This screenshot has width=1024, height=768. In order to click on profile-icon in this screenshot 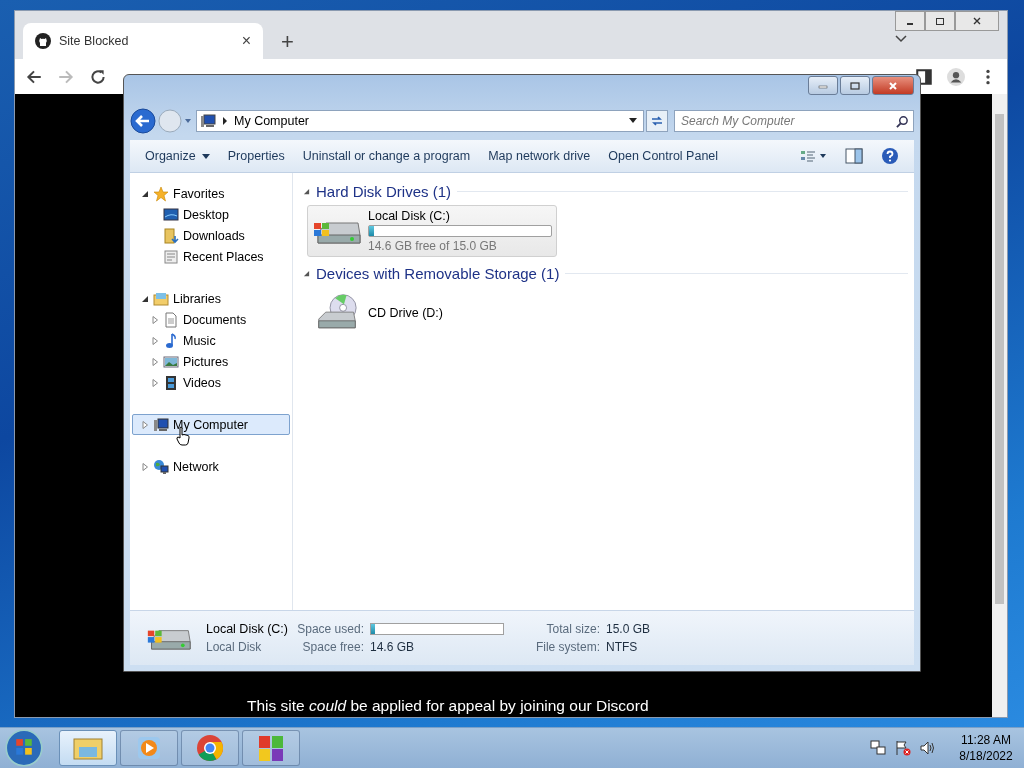, I will do `click(956, 76)`.